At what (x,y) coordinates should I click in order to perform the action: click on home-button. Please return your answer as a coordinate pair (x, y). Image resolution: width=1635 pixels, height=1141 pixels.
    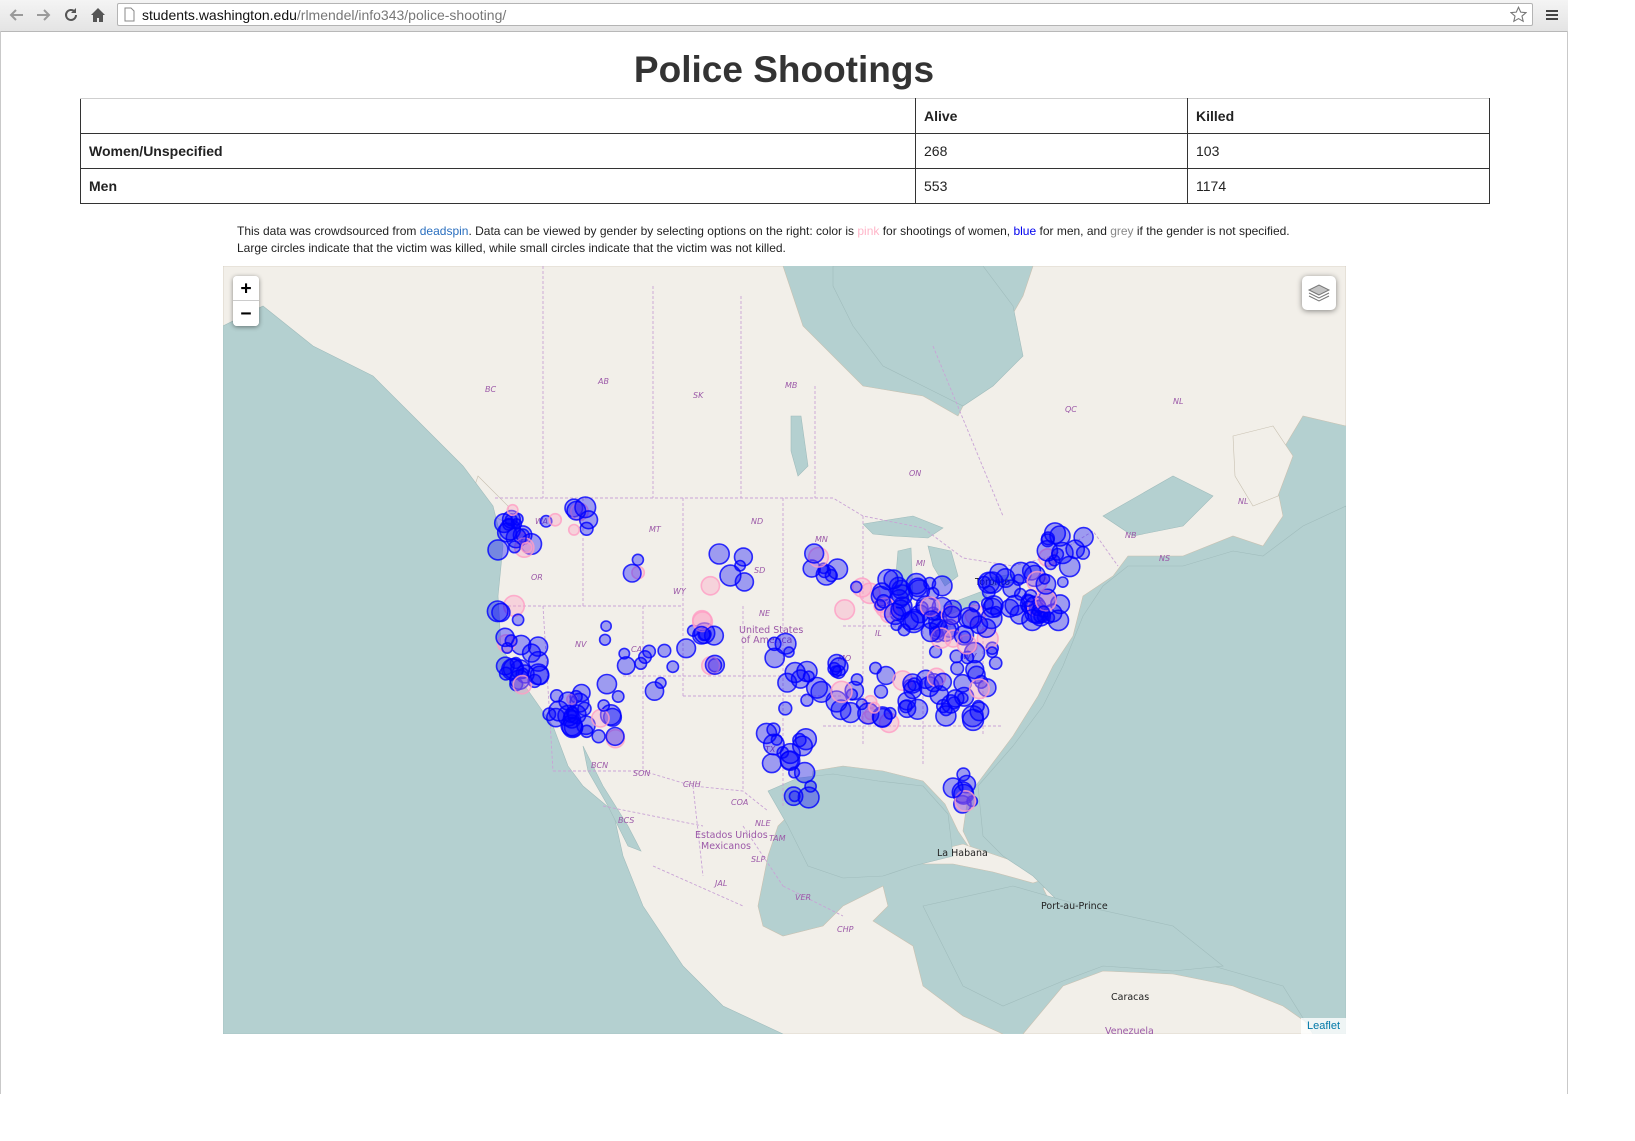
    Looking at the image, I should click on (98, 15).